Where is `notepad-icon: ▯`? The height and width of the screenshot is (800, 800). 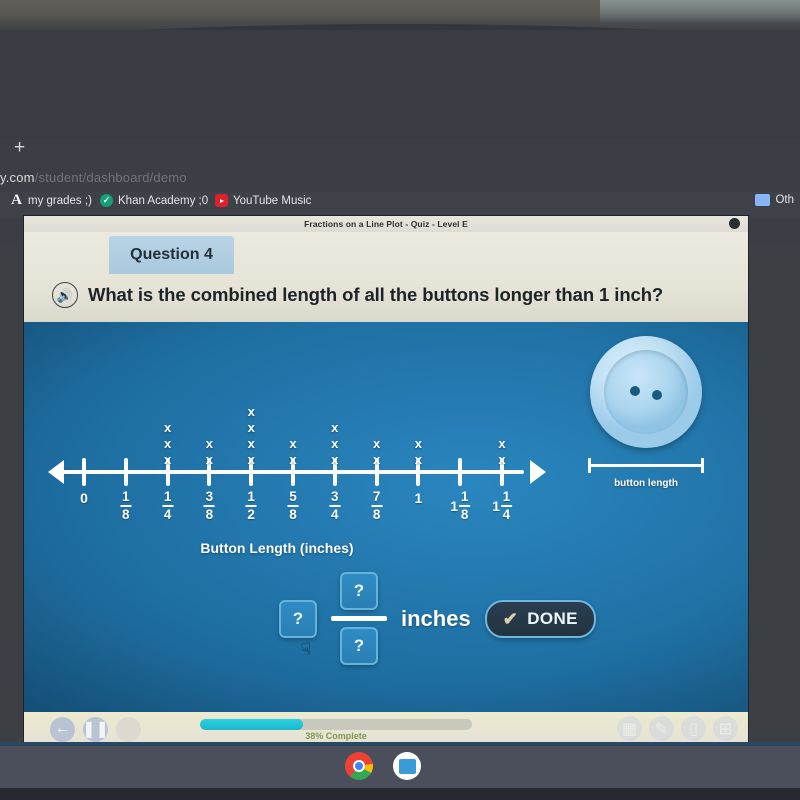
notepad-icon: ▯ is located at coordinates (693, 728).